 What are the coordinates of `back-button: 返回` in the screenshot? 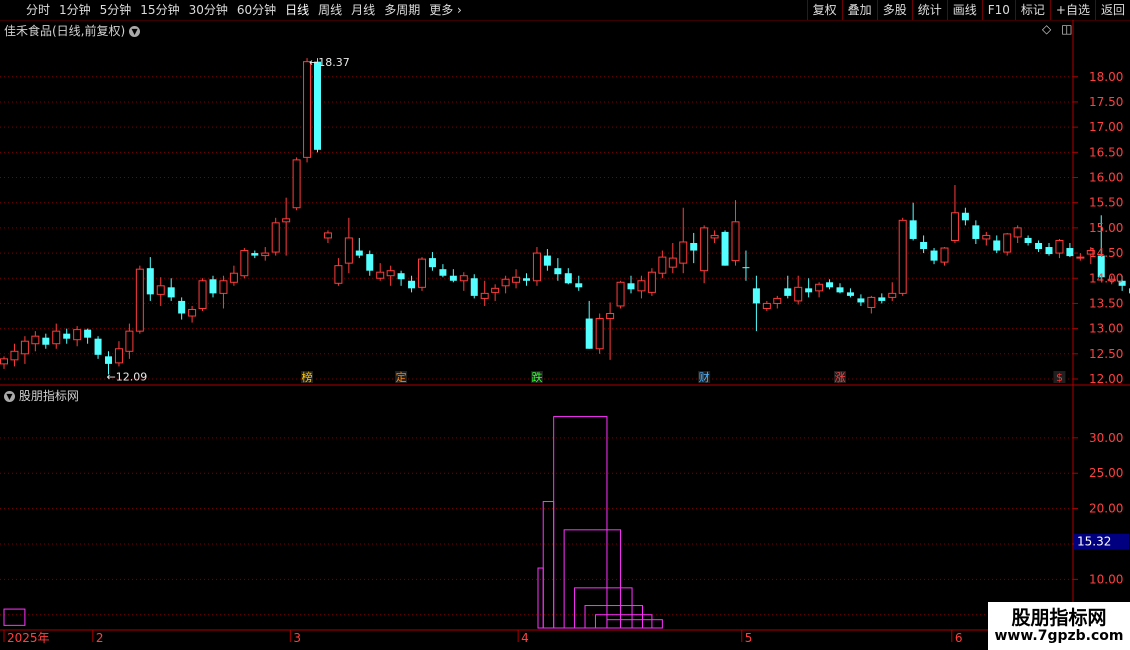 It's located at (1112, 10).